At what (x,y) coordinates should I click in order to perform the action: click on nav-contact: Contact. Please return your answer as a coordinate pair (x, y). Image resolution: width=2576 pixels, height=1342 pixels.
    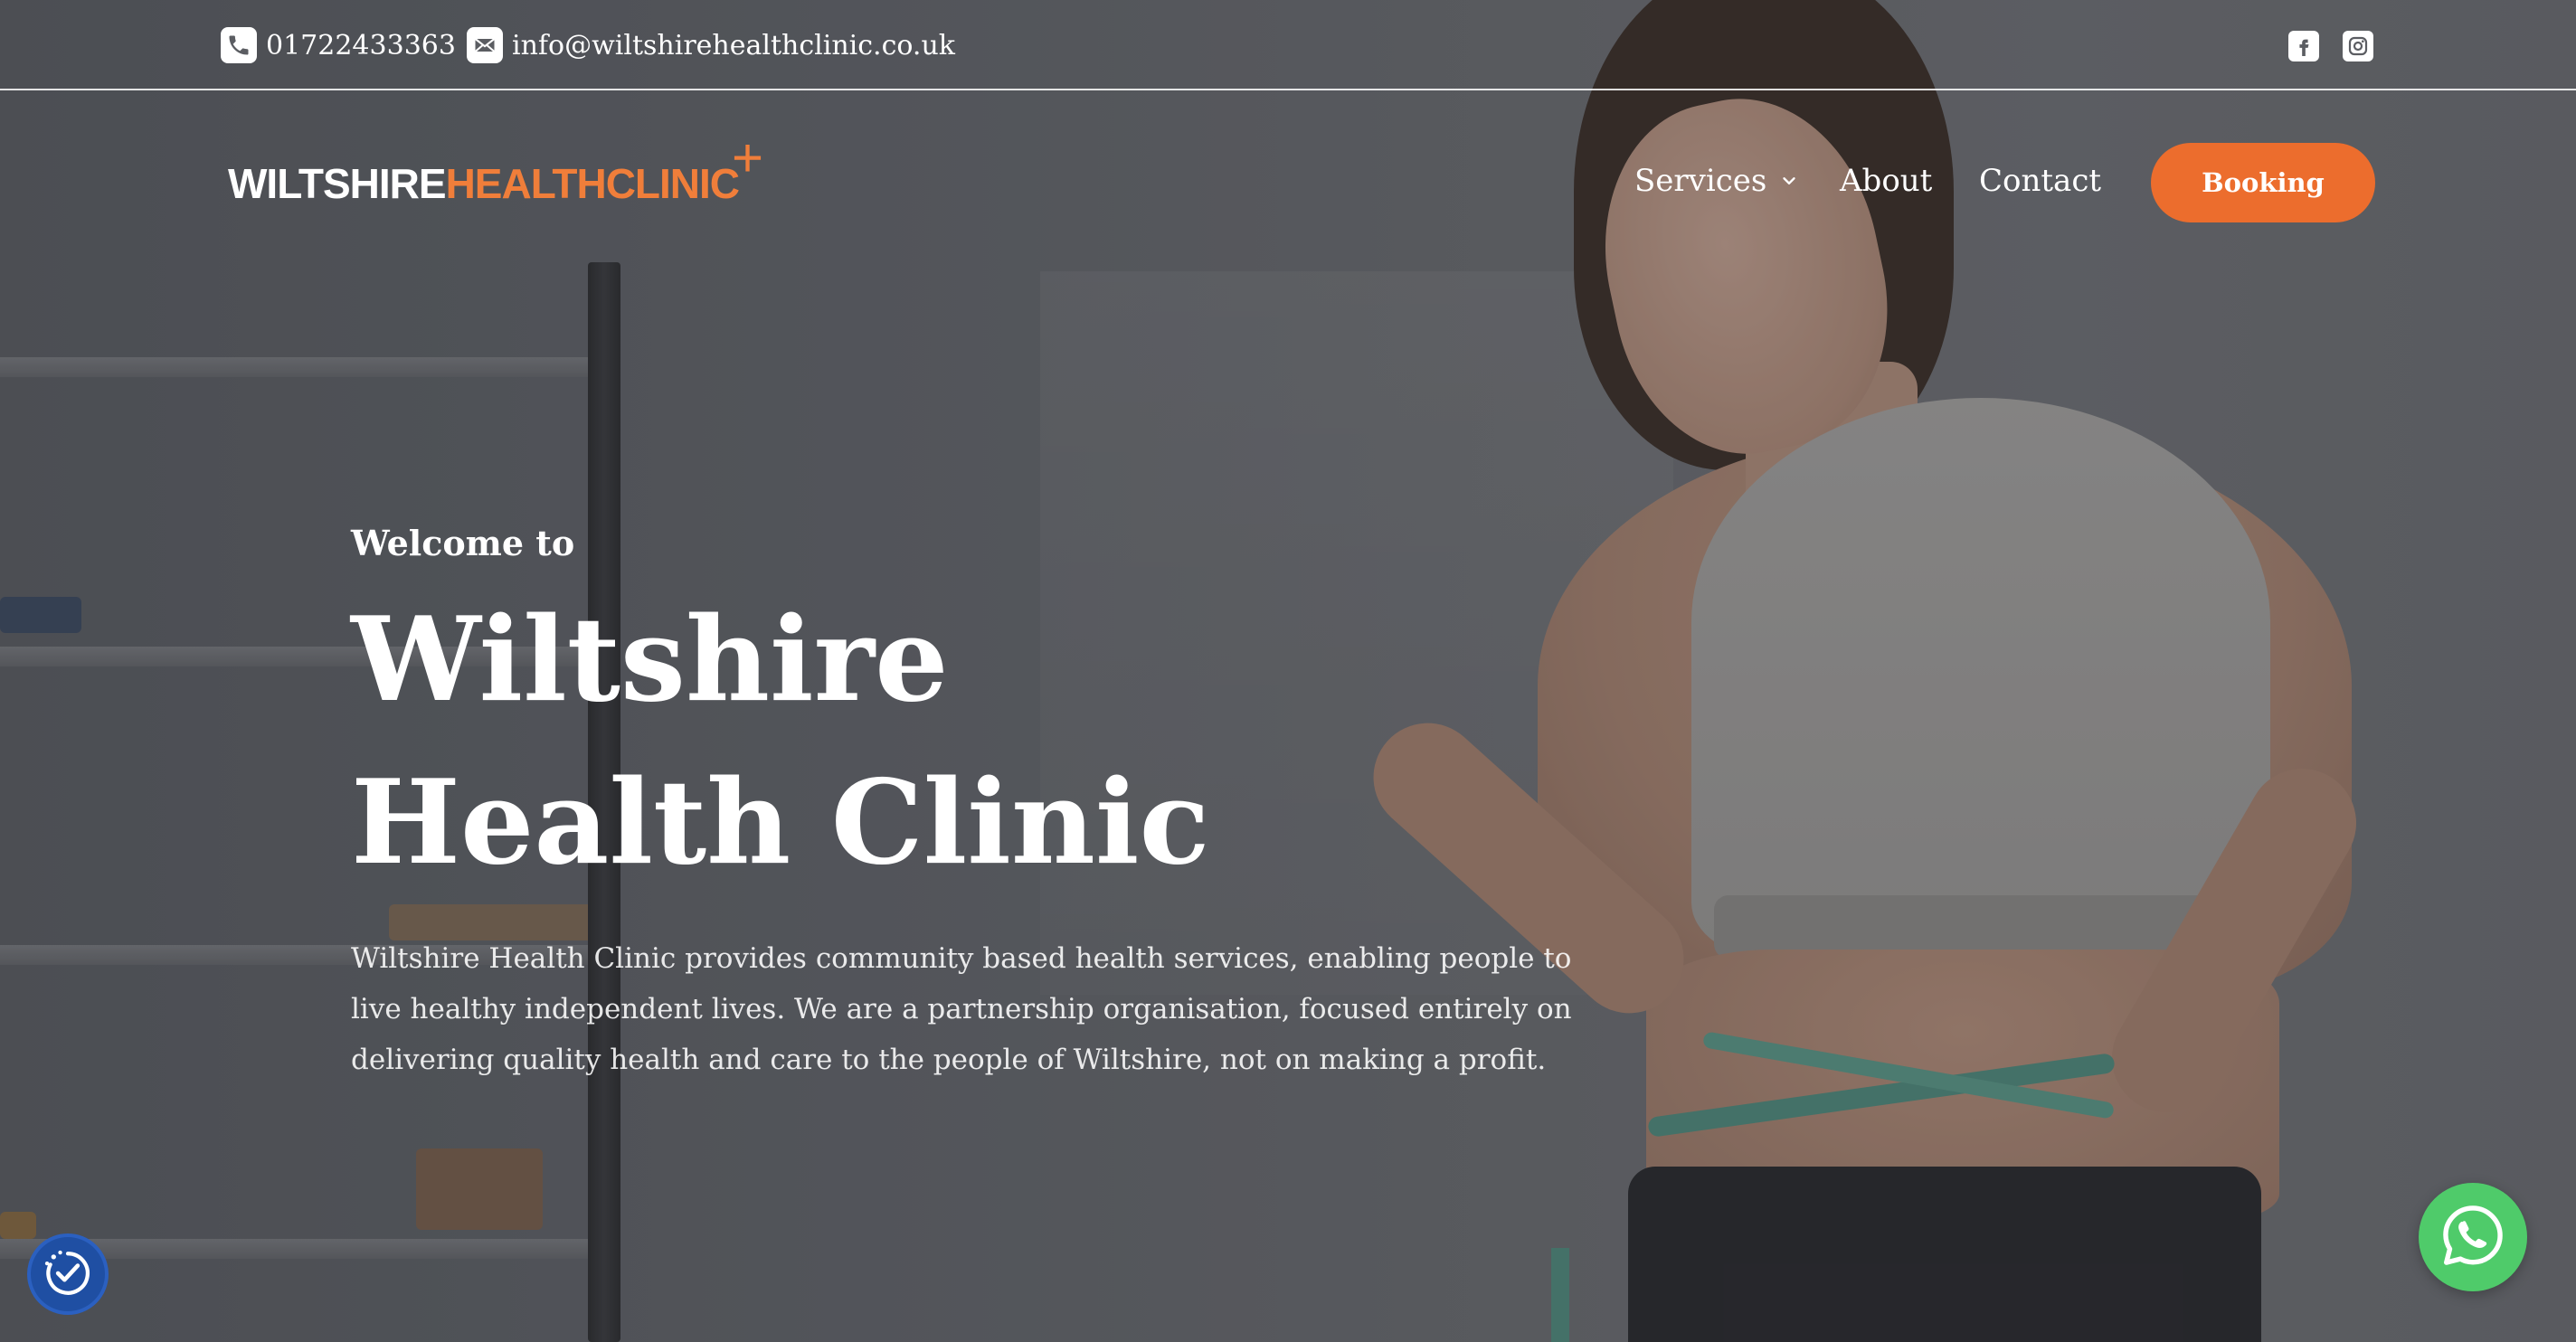
    Looking at the image, I should click on (2040, 181).